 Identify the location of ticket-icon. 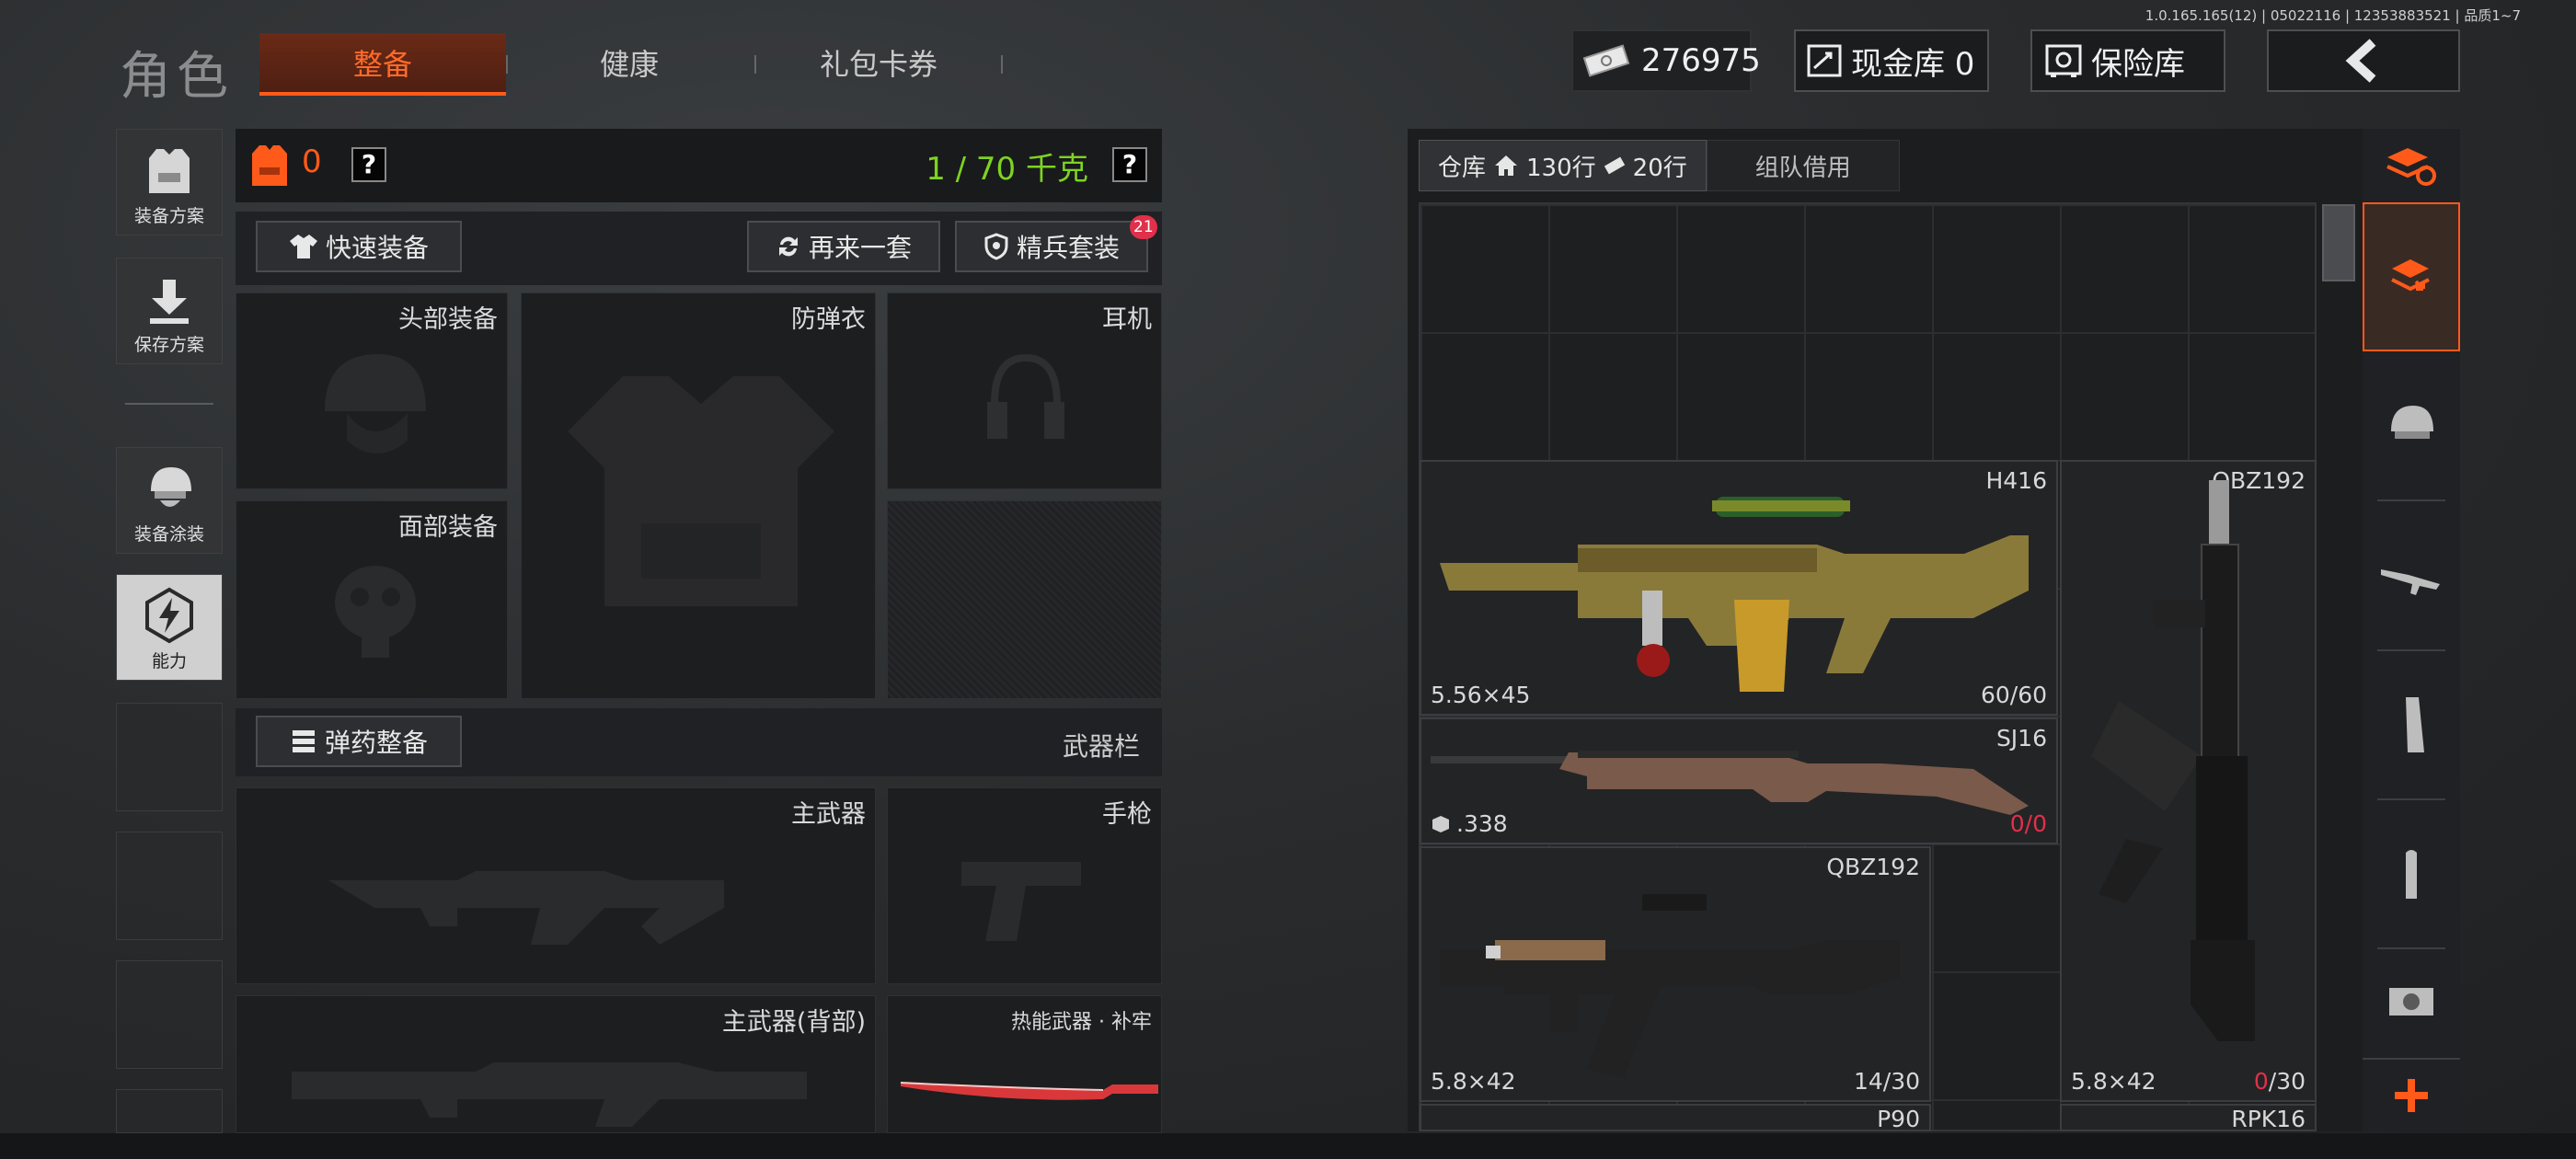
(1615, 165).